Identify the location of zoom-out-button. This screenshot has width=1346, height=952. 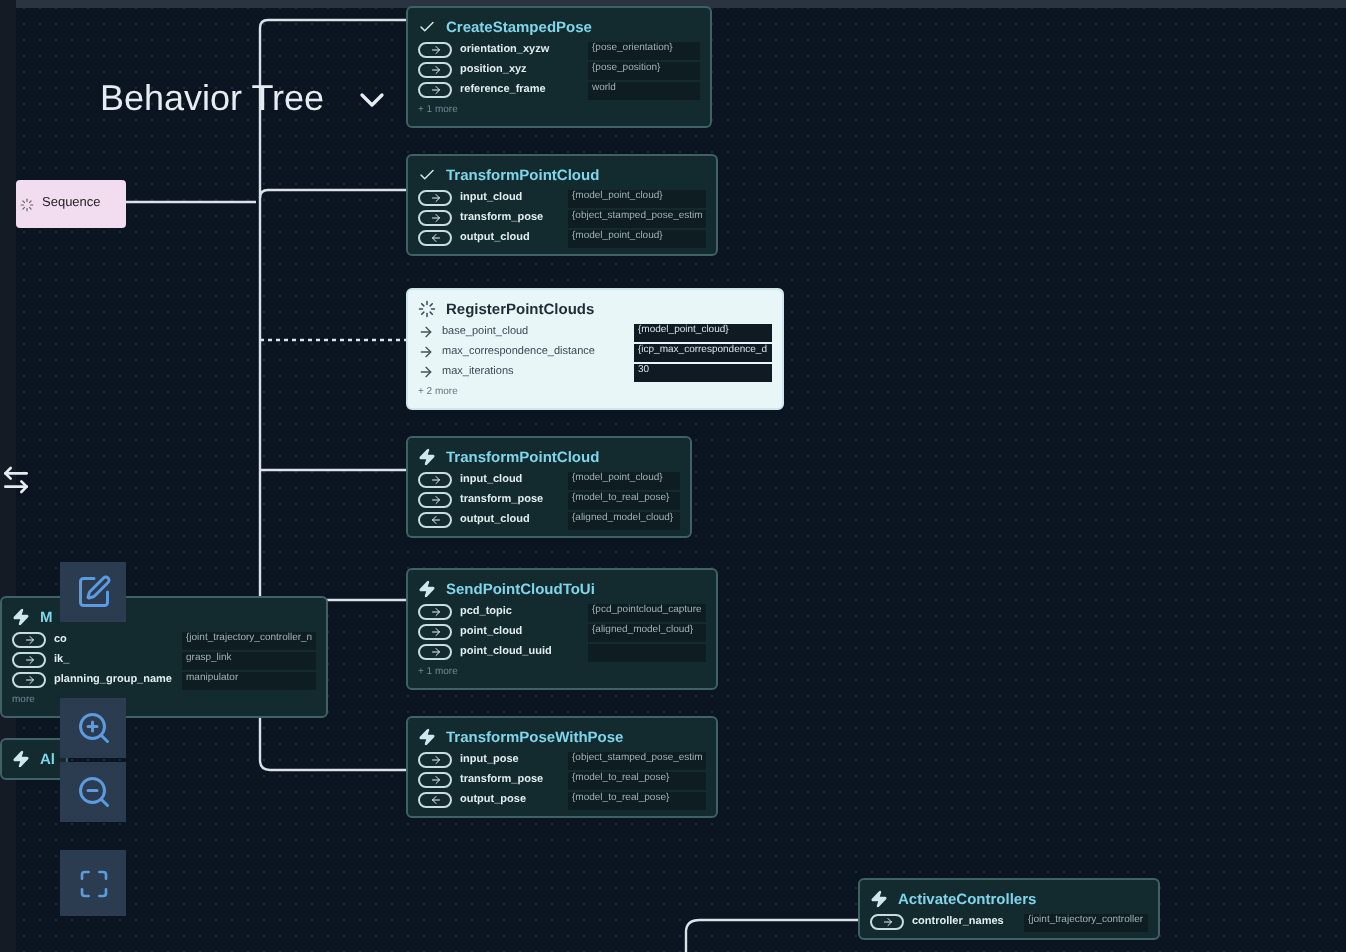
(93, 792).